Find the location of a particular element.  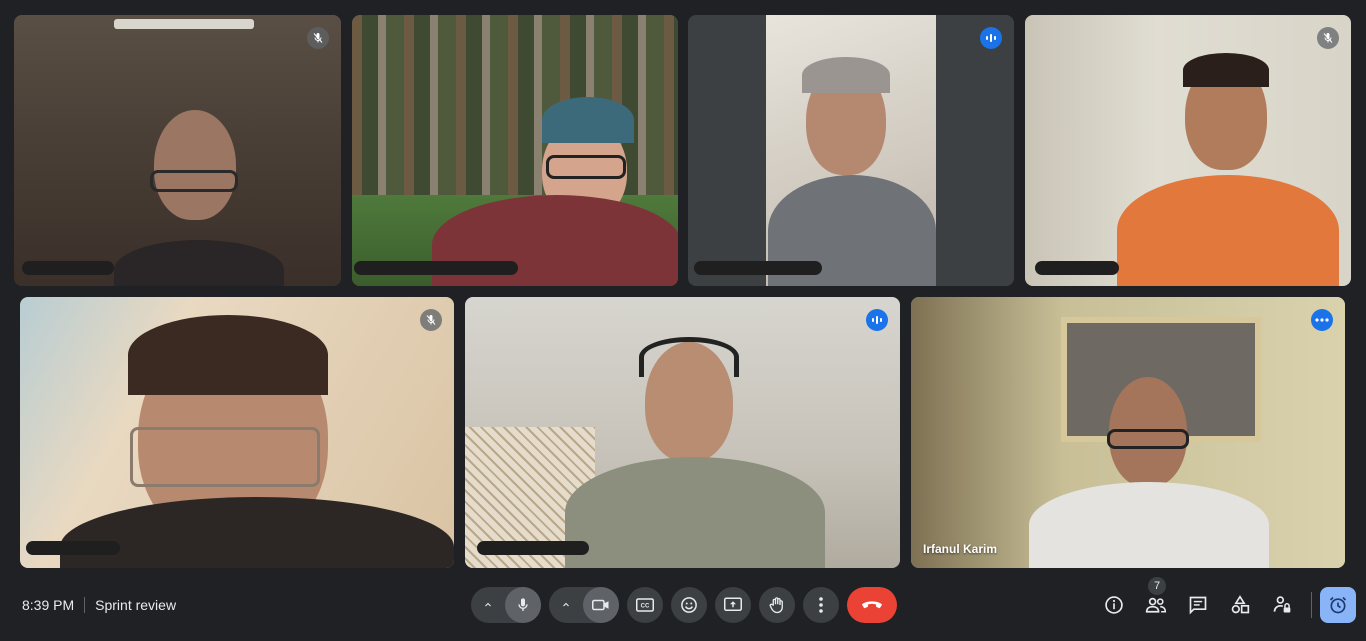

raise-hand-button is located at coordinates (777, 605).